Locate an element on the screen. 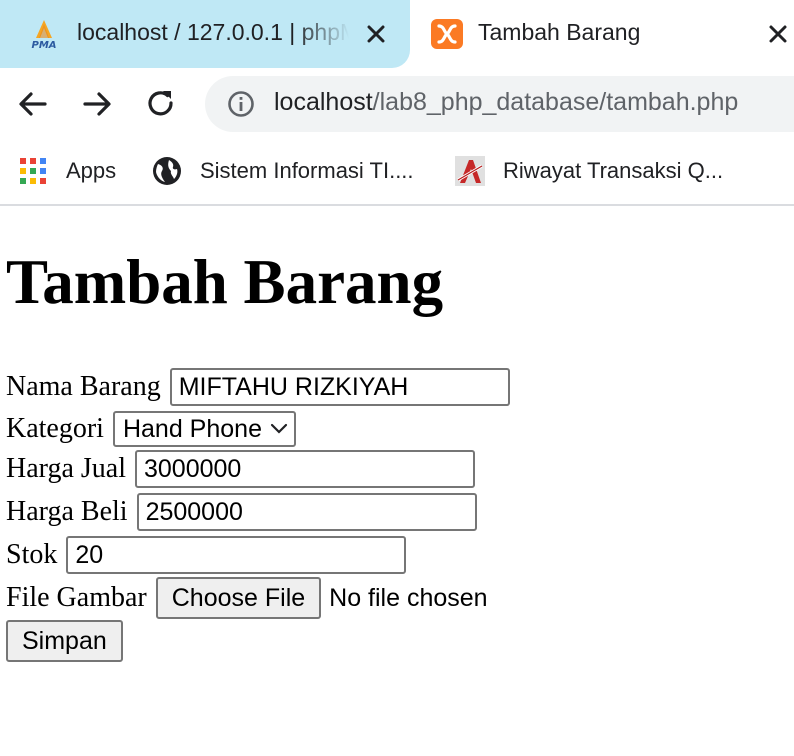  file-gambar-label: File Gambar is located at coordinates (76, 597).